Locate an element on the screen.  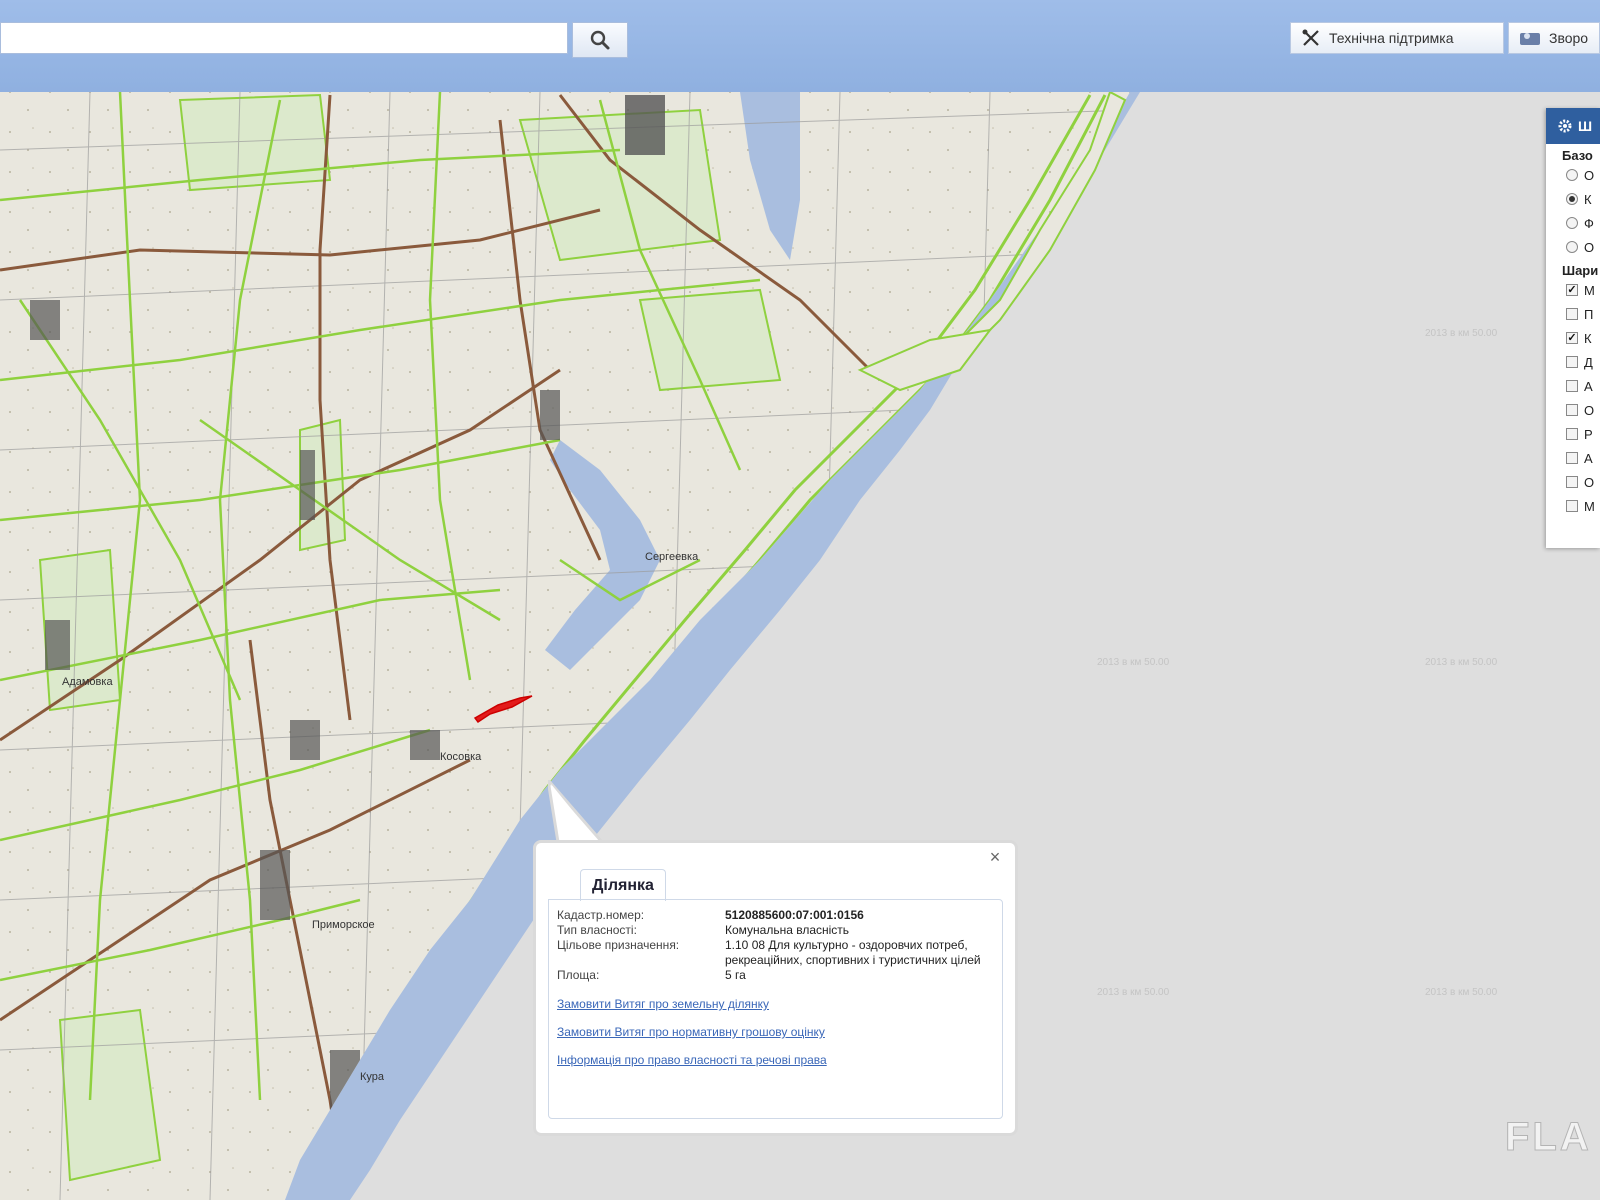
layer-option: П is located at coordinates (1573, 314).